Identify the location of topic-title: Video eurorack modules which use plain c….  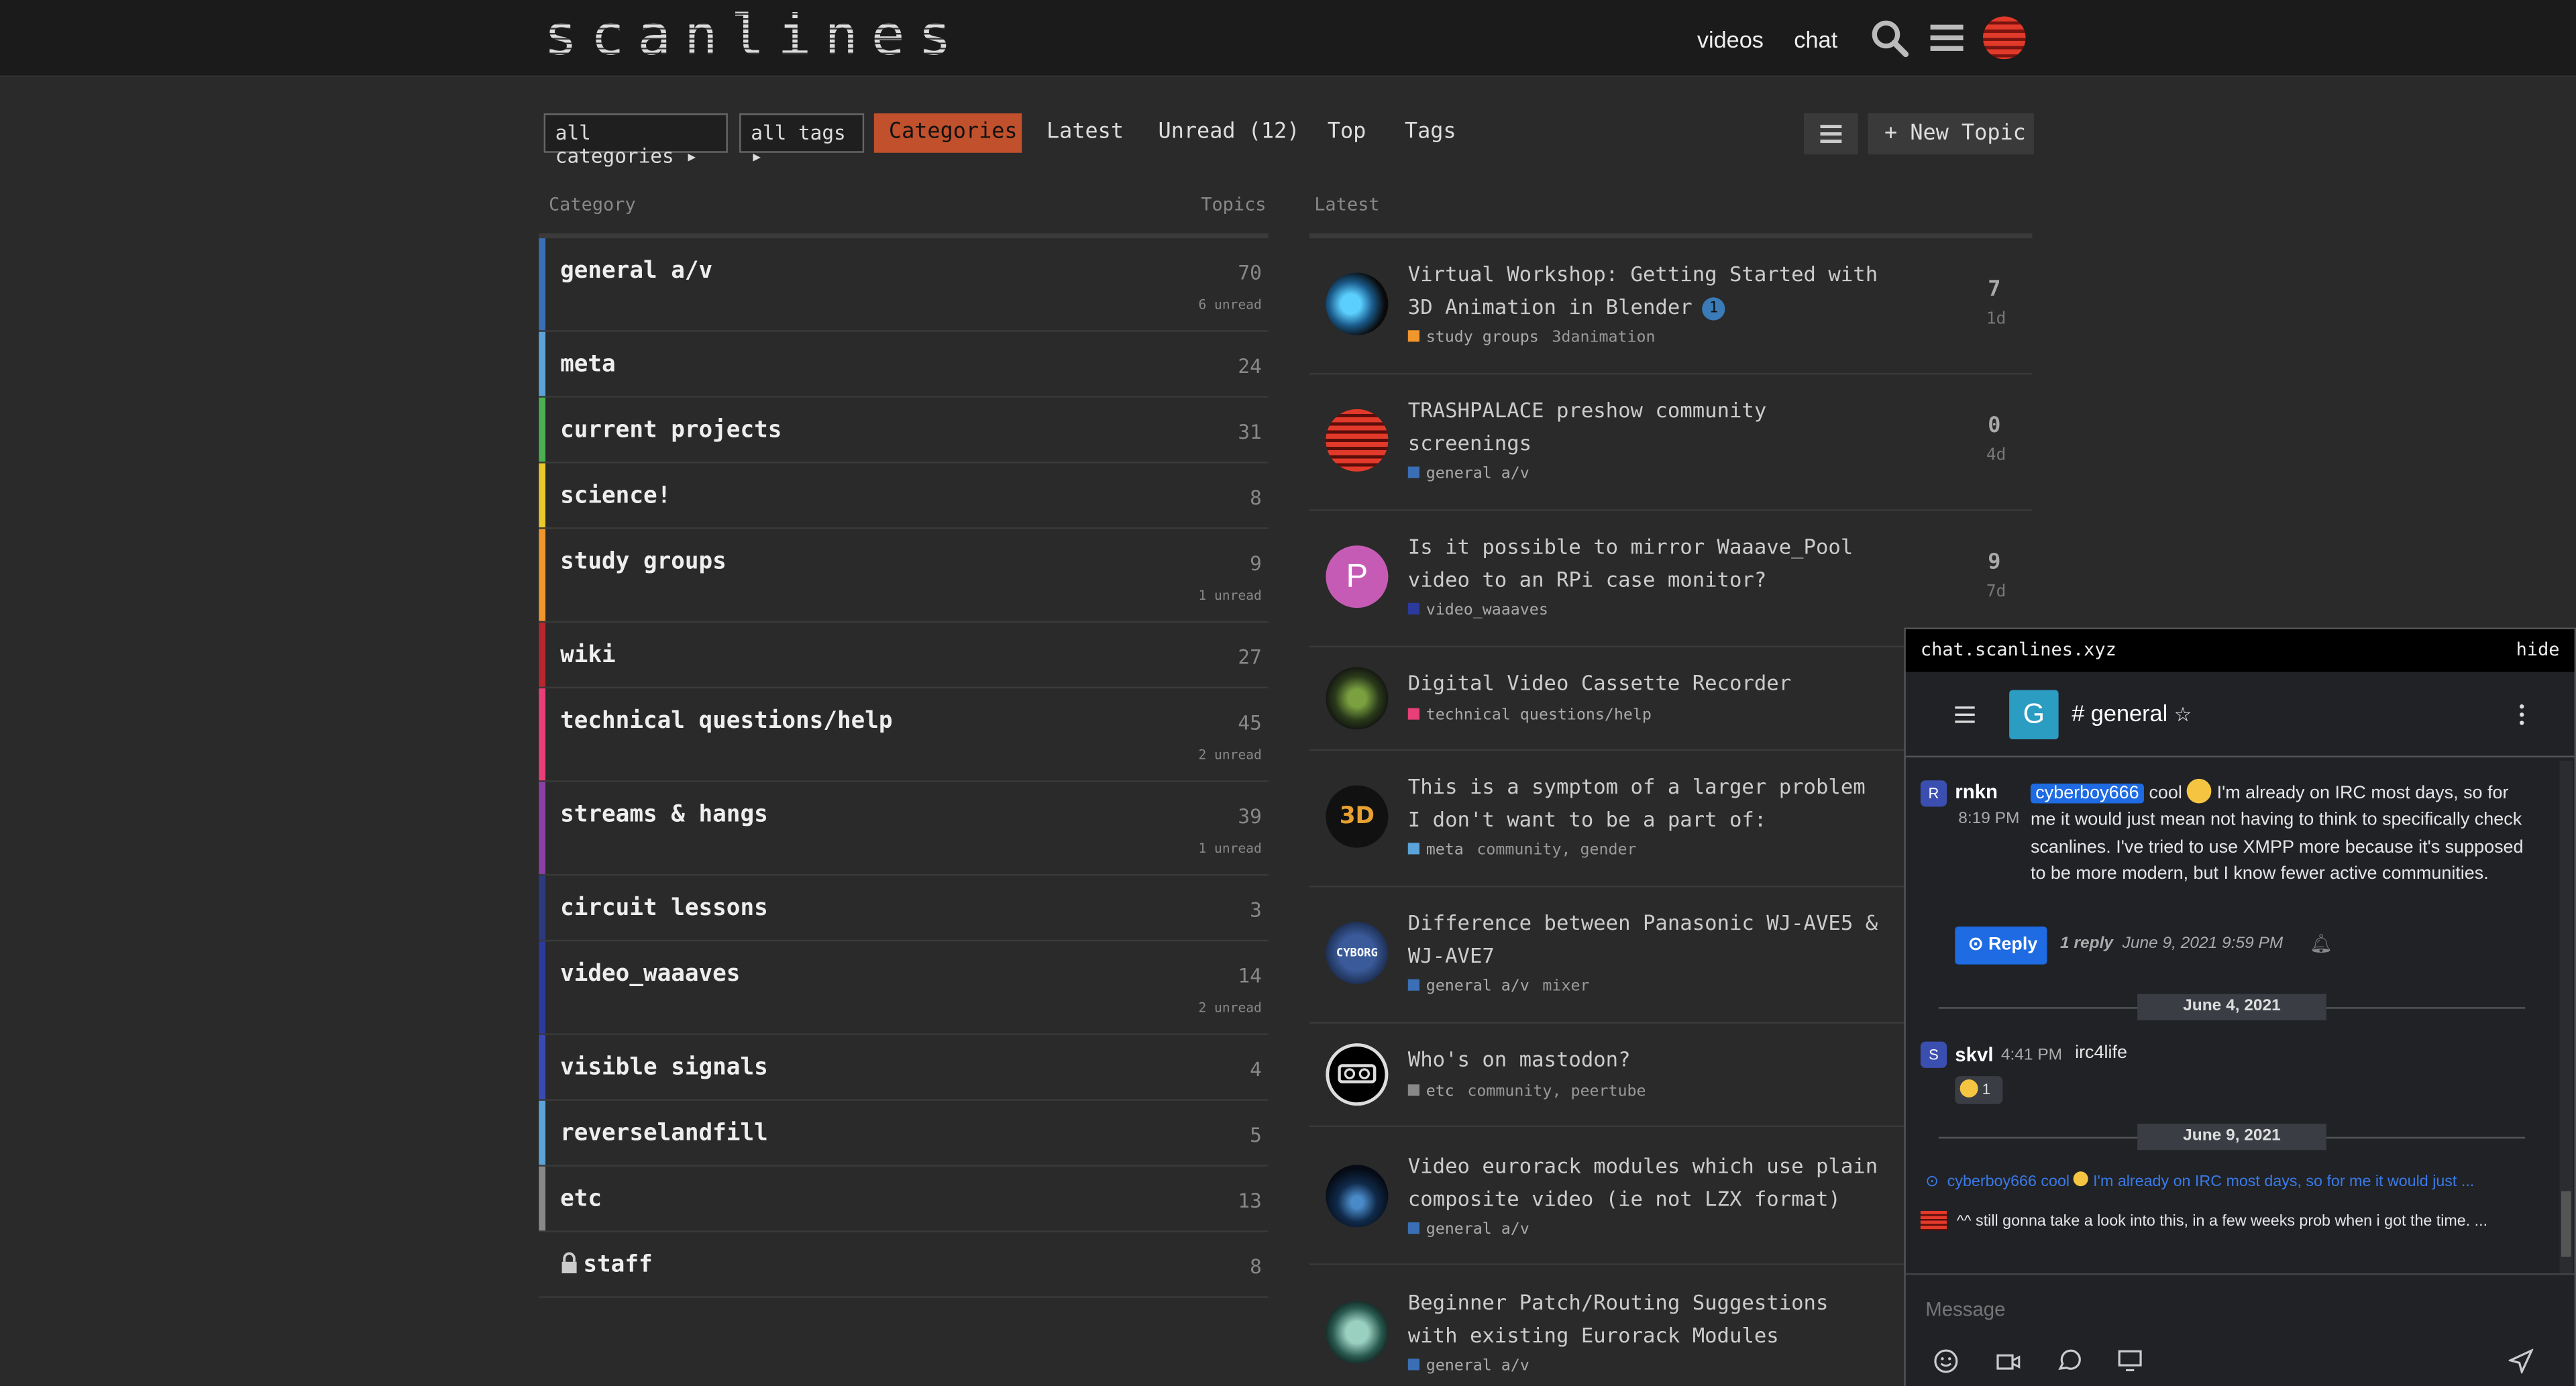
(1646, 1182).